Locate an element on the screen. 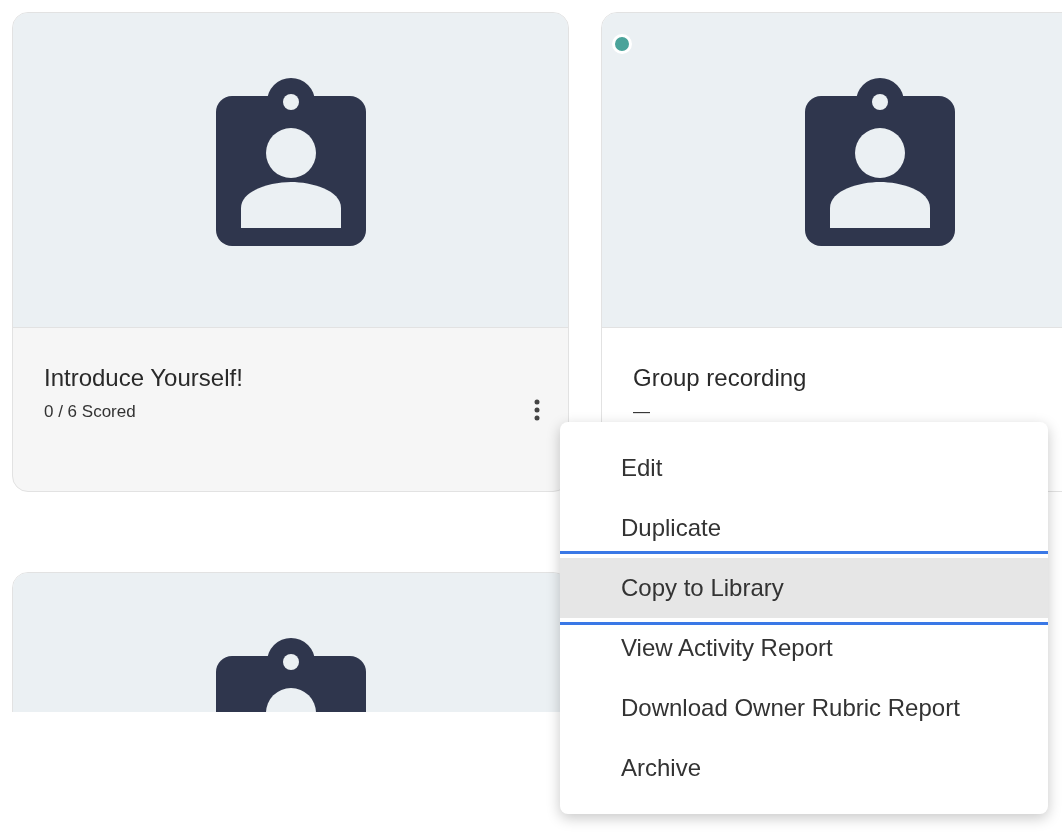 This screenshot has height=832, width=1062. card-subtitle: 0 / 6 Scored is located at coordinates (90, 412).